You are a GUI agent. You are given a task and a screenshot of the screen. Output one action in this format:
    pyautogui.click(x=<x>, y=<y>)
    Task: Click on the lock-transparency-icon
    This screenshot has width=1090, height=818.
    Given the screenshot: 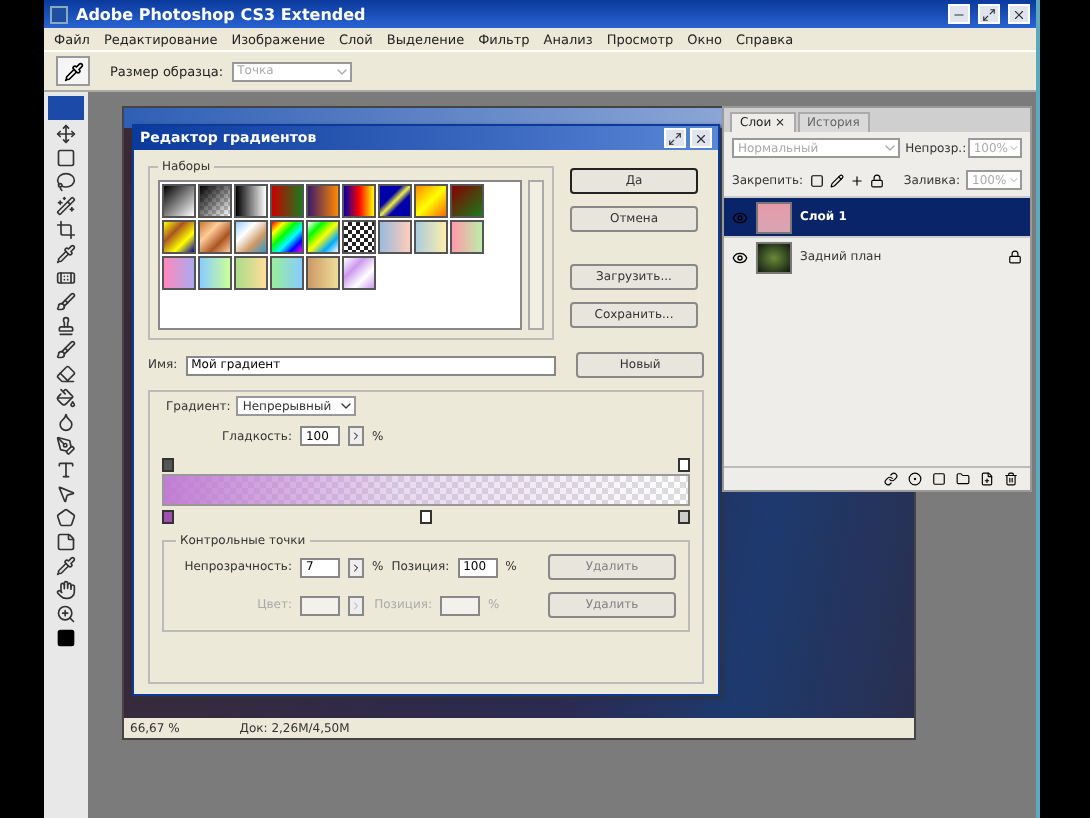 What is the action you would take?
    pyautogui.click(x=816, y=180)
    